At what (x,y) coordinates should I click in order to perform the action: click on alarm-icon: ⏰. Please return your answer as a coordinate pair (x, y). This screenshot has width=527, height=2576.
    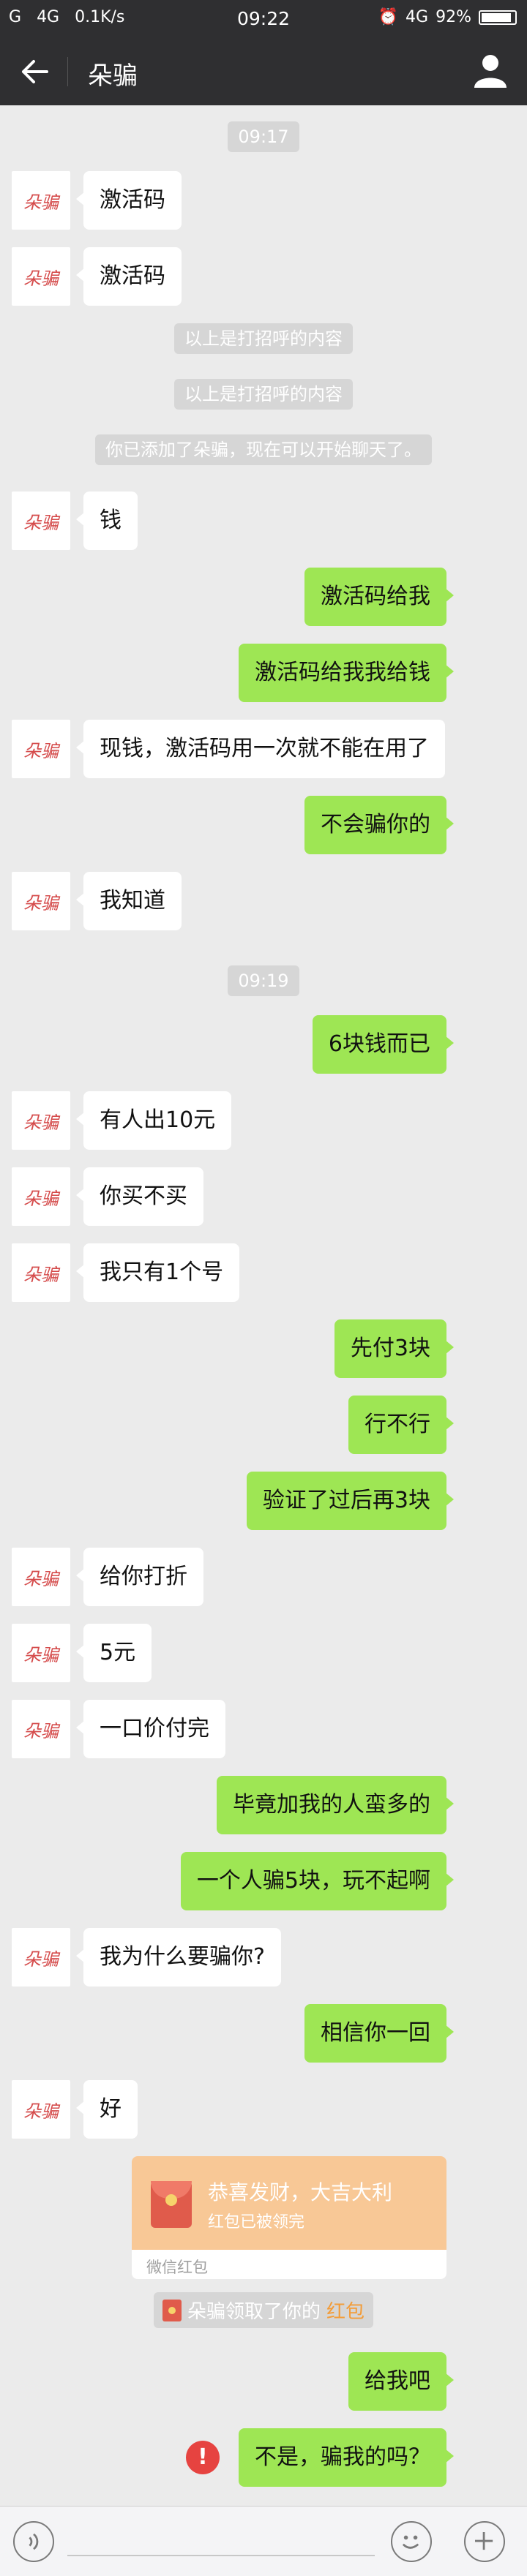
    Looking at the image, I should click on (388, 17).